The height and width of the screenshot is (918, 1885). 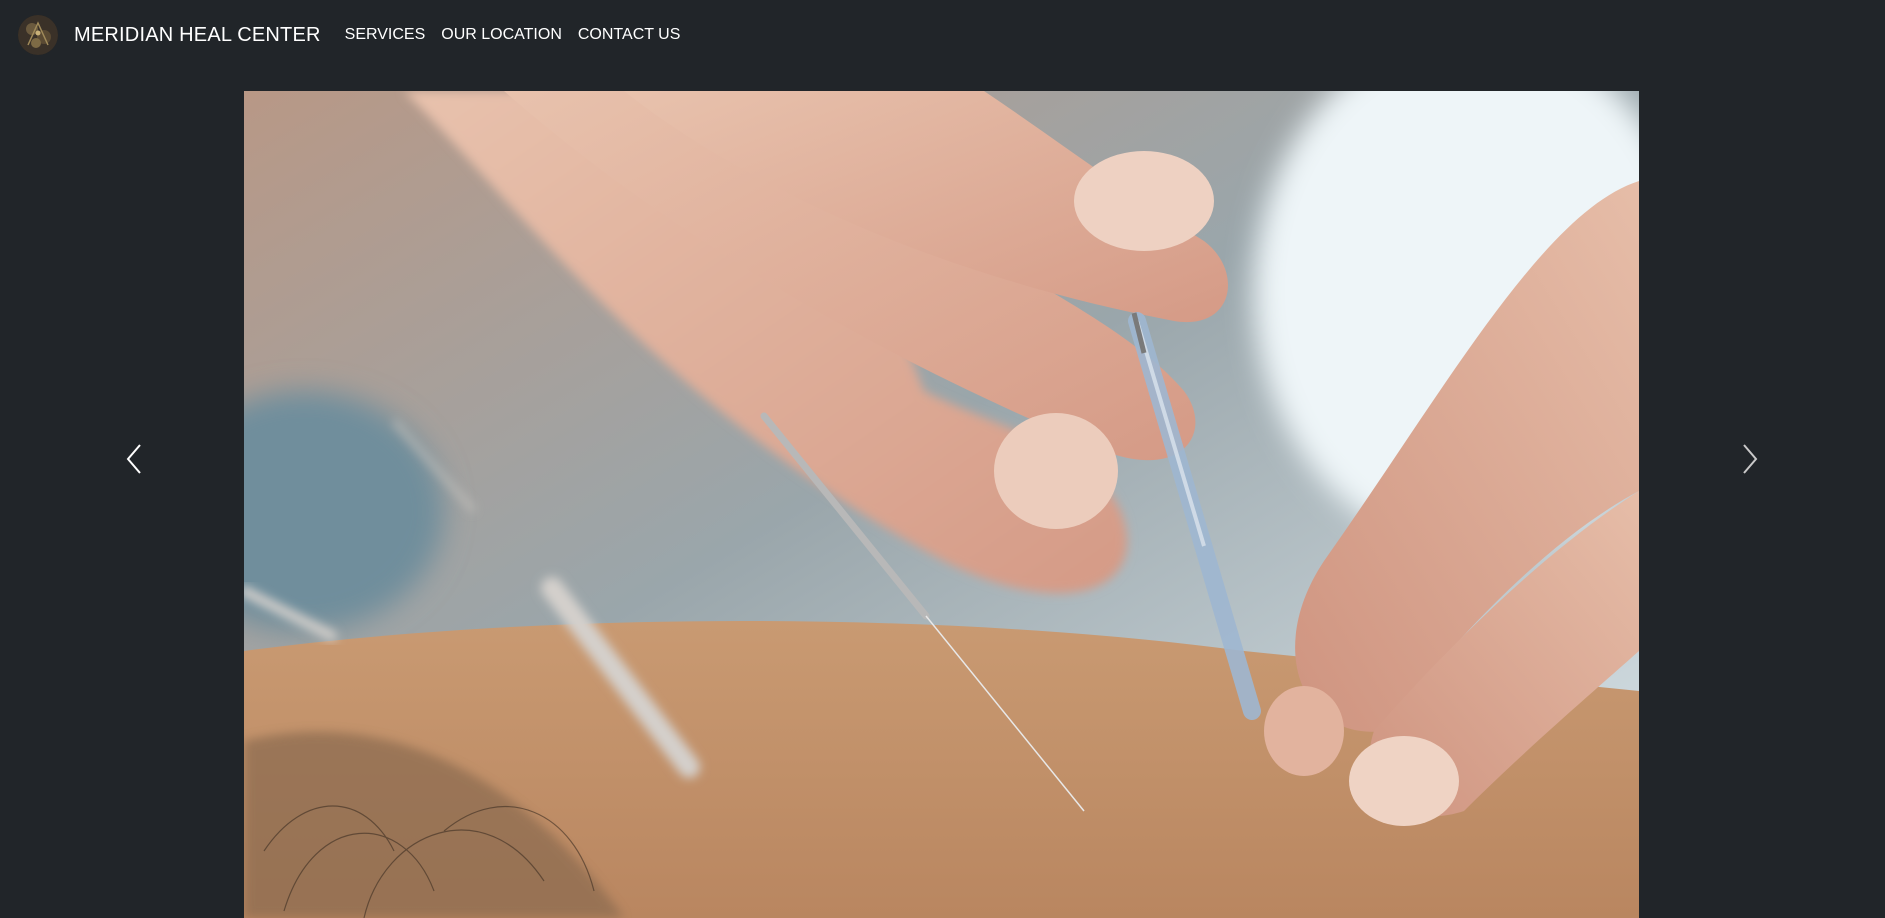 I want to click on chevron-right-icon, so click(x=1750, y=458).